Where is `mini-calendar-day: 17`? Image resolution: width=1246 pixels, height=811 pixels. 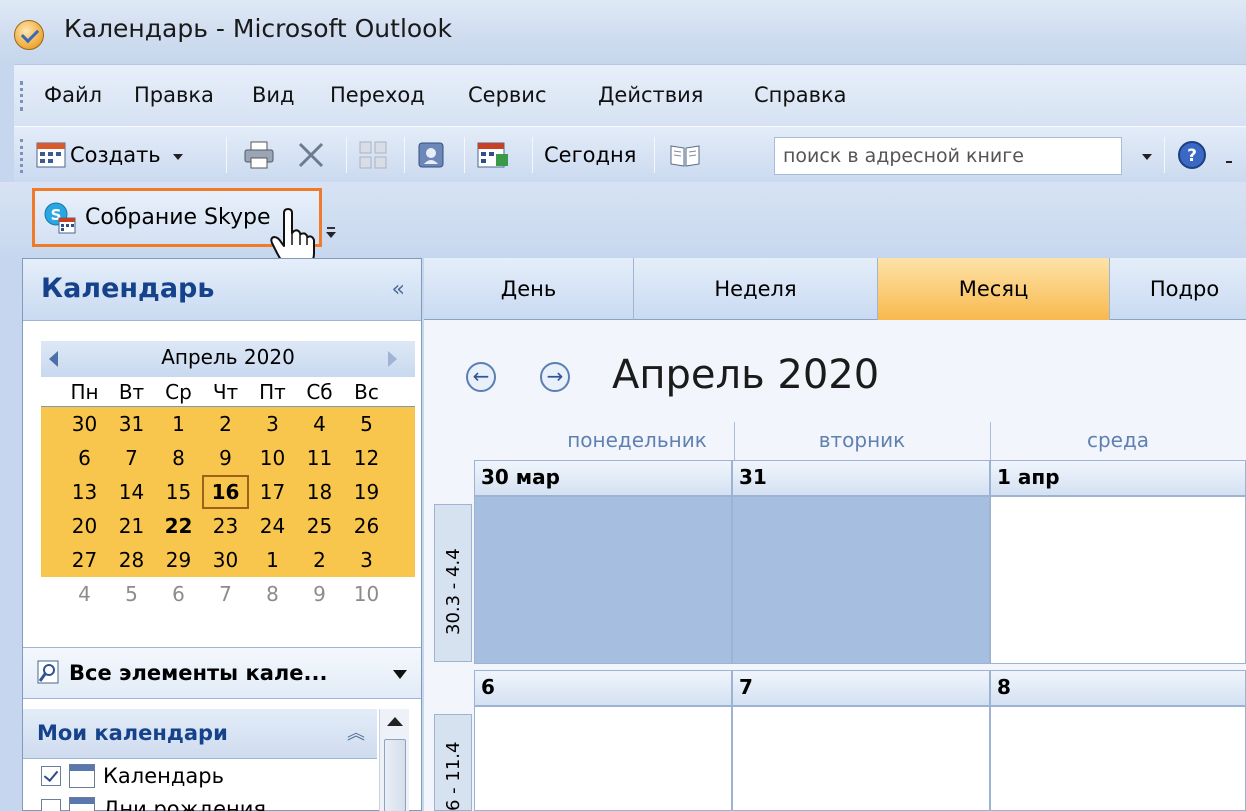 mini-calendar-day: 17 is located at coordinates (272, 492).